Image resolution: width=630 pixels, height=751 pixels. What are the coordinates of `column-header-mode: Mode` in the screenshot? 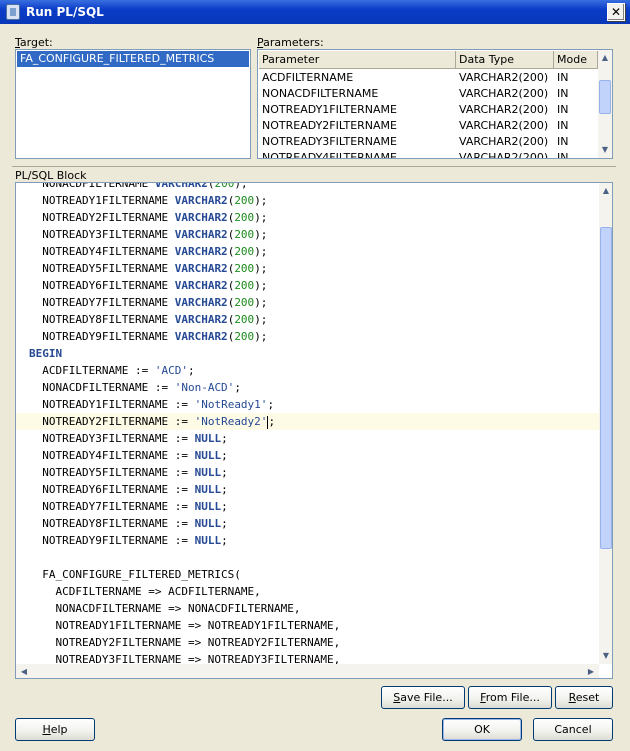 It's located at (576, 60).